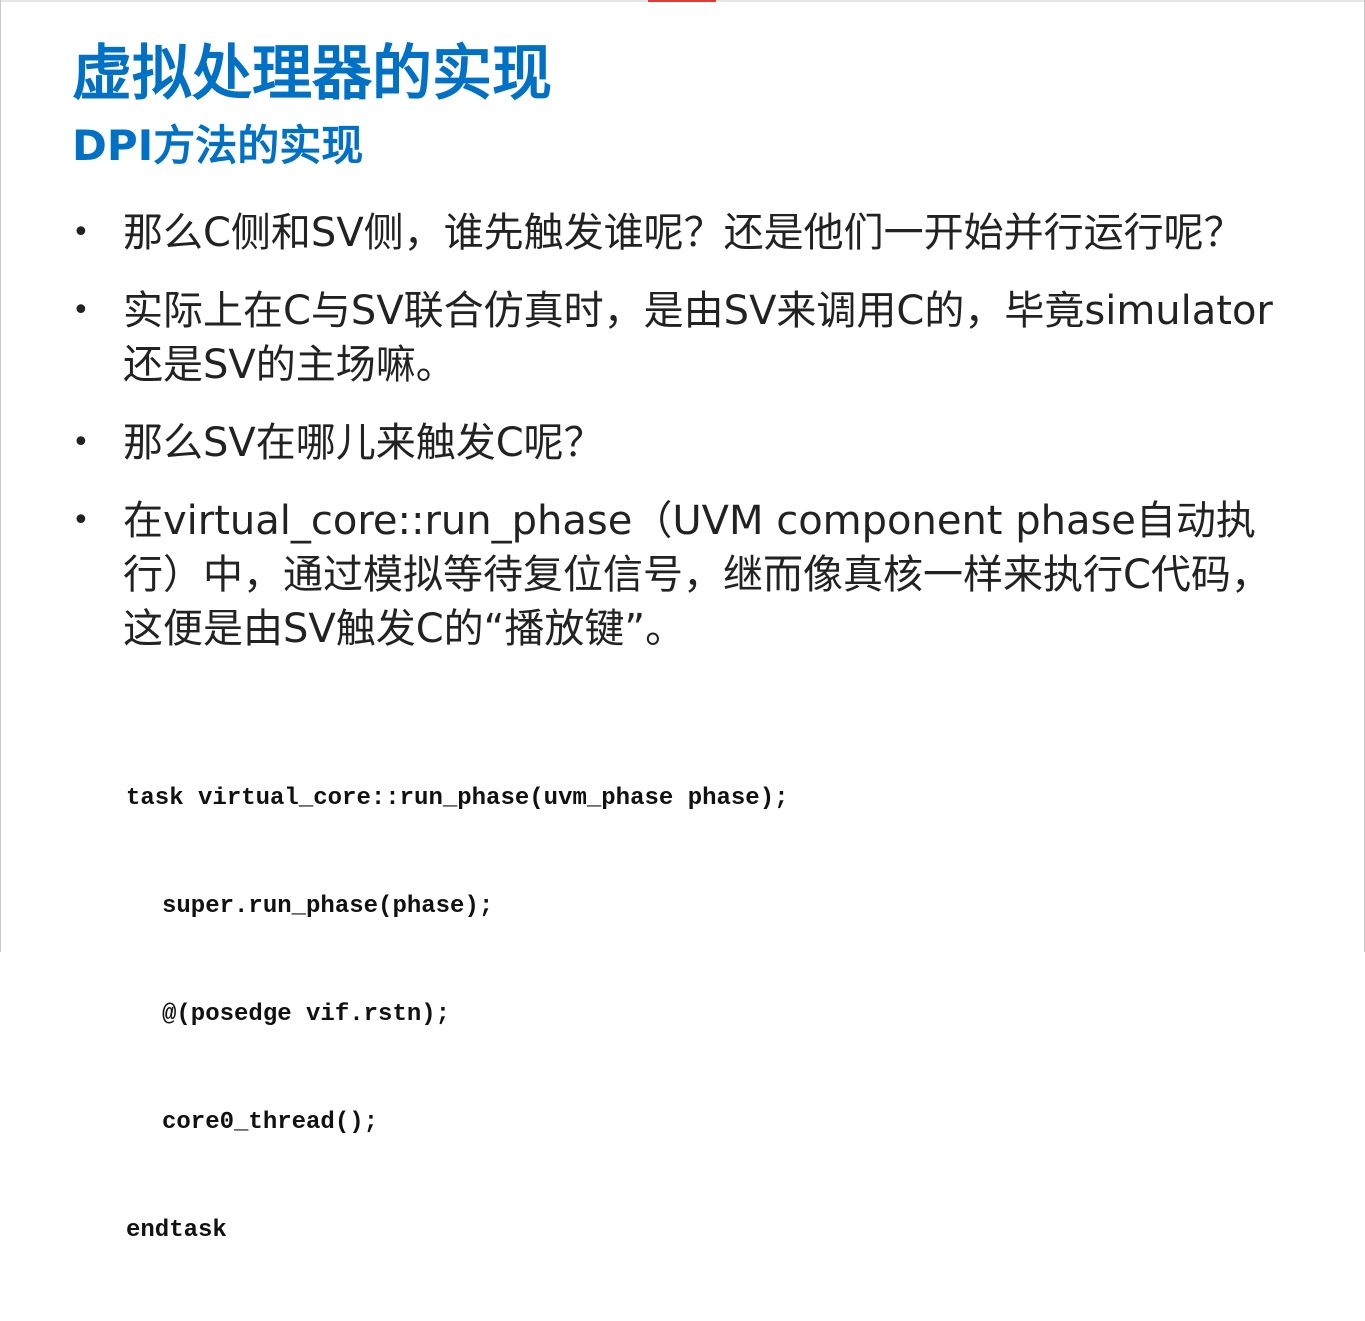  What do you see at coordinates (306, 1014) in the screenshot?
I see `code-line: @(posedge vif.rstn);` at bounding box center [306, 1014].